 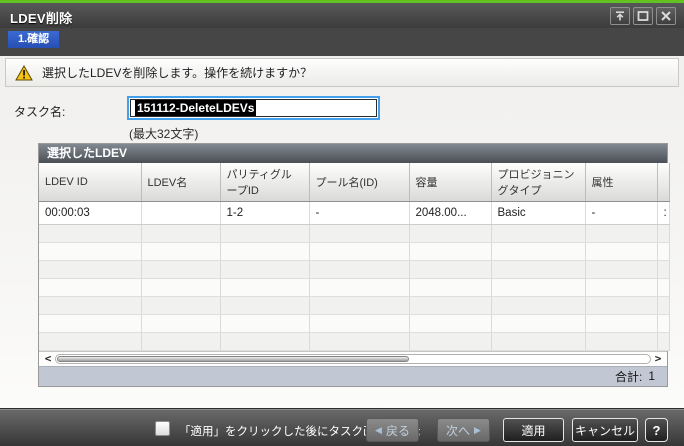 I want to click on table-row: 00:00:03 1-2-2048.00... Basic -:, so click(x=354, y=213).